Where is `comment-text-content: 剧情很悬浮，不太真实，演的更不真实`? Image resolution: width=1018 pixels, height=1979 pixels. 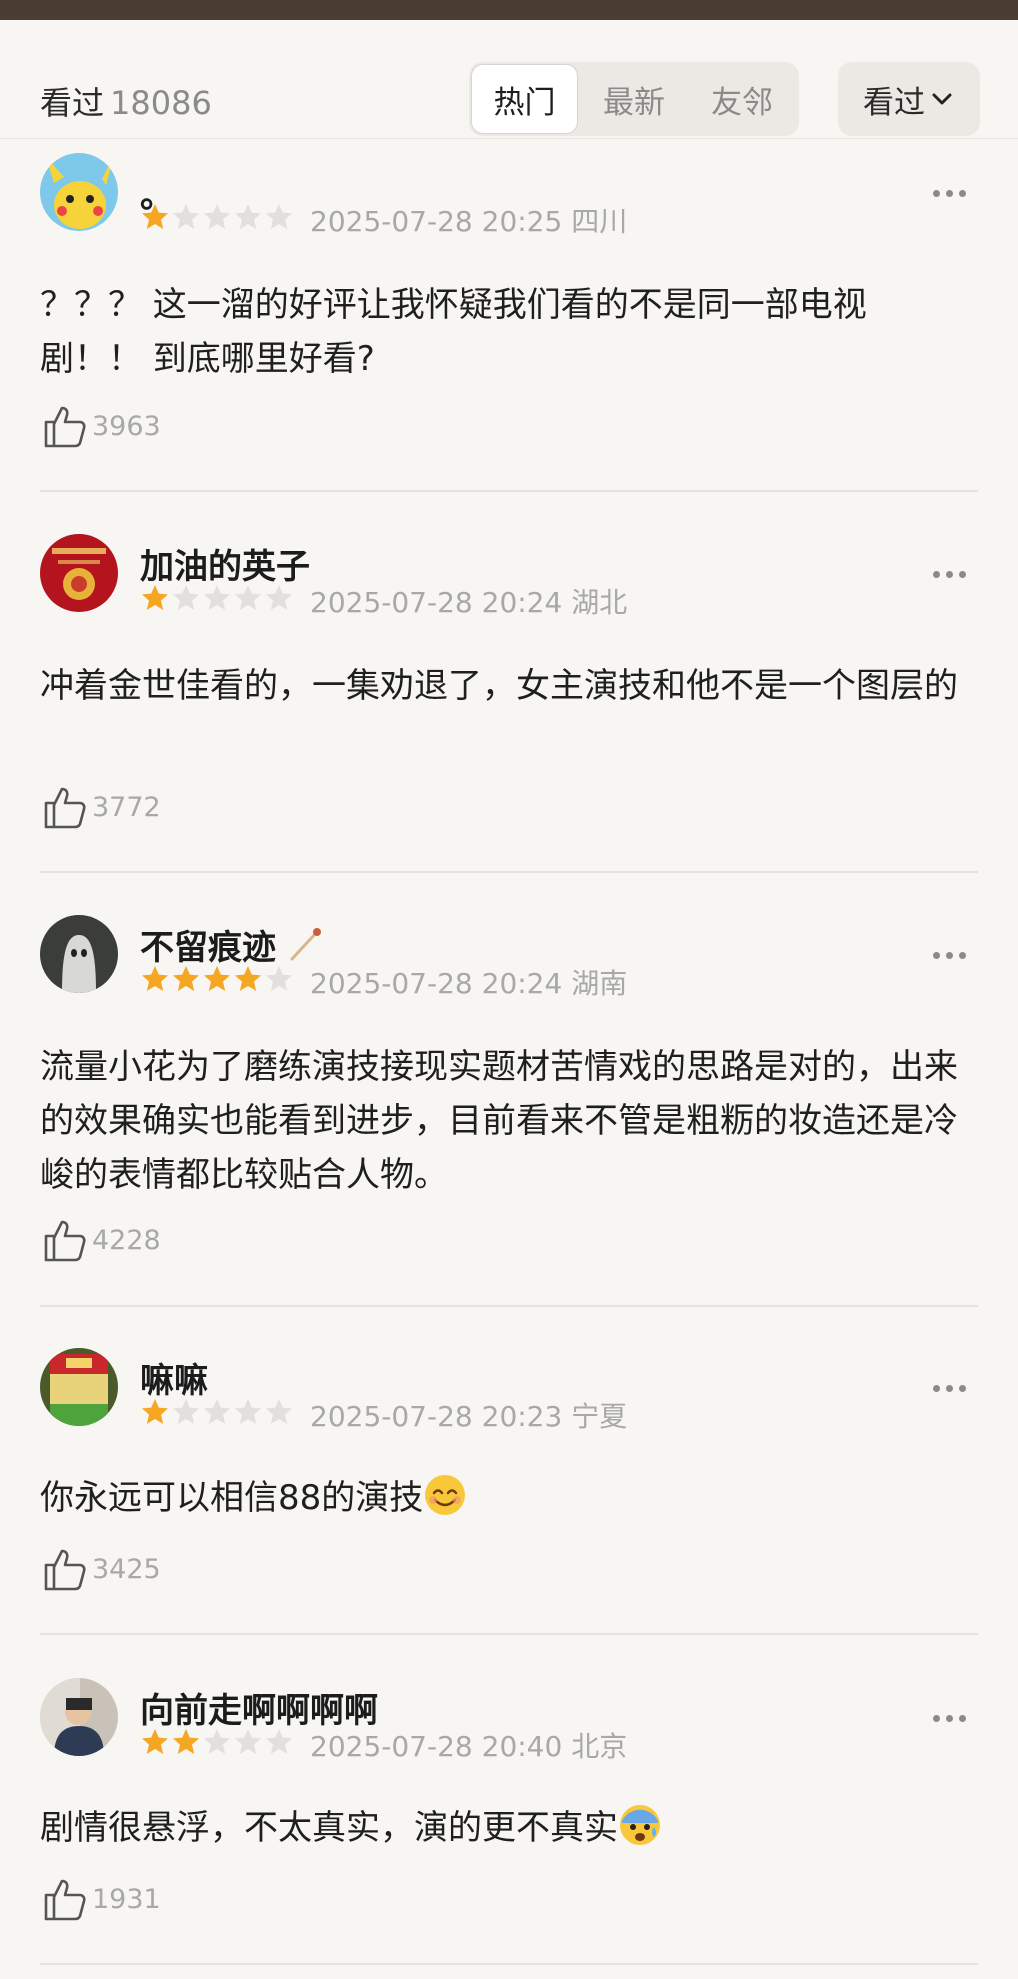
comment-text-content: 剧情很悬浮，不太真实，演的更不真实 is located at coordinates (329, 1828).